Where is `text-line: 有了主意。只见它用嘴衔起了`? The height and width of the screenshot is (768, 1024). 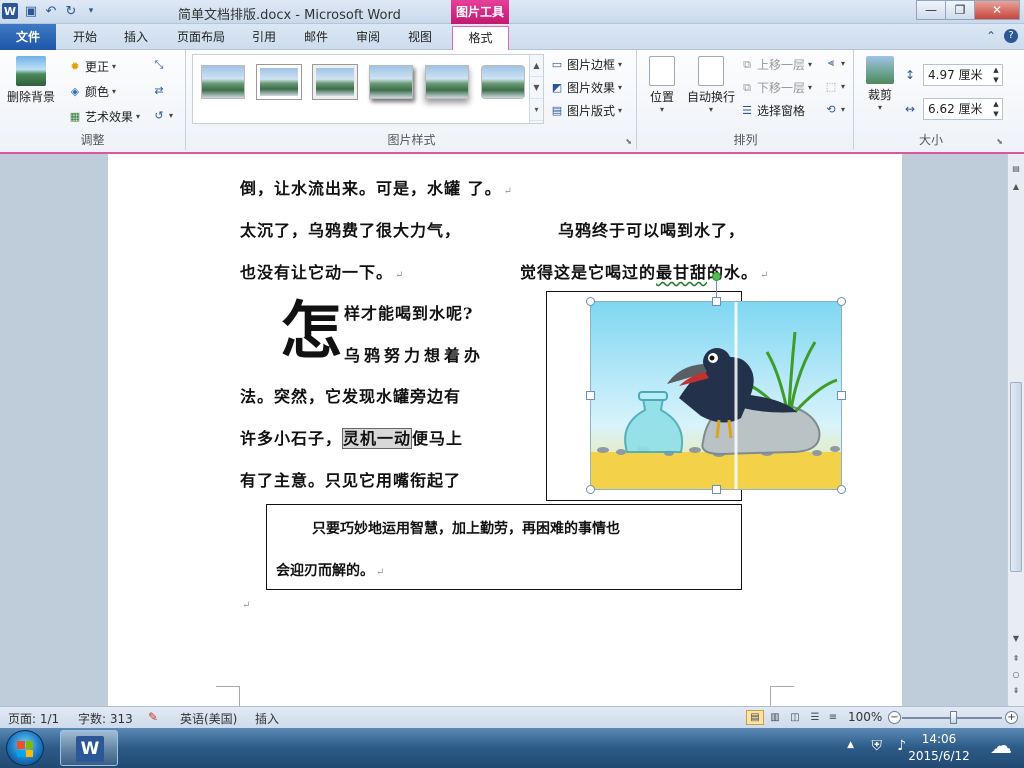 text-line: 有了主意。只见它用嘴衔起了 is located at coordinates (350, 479).